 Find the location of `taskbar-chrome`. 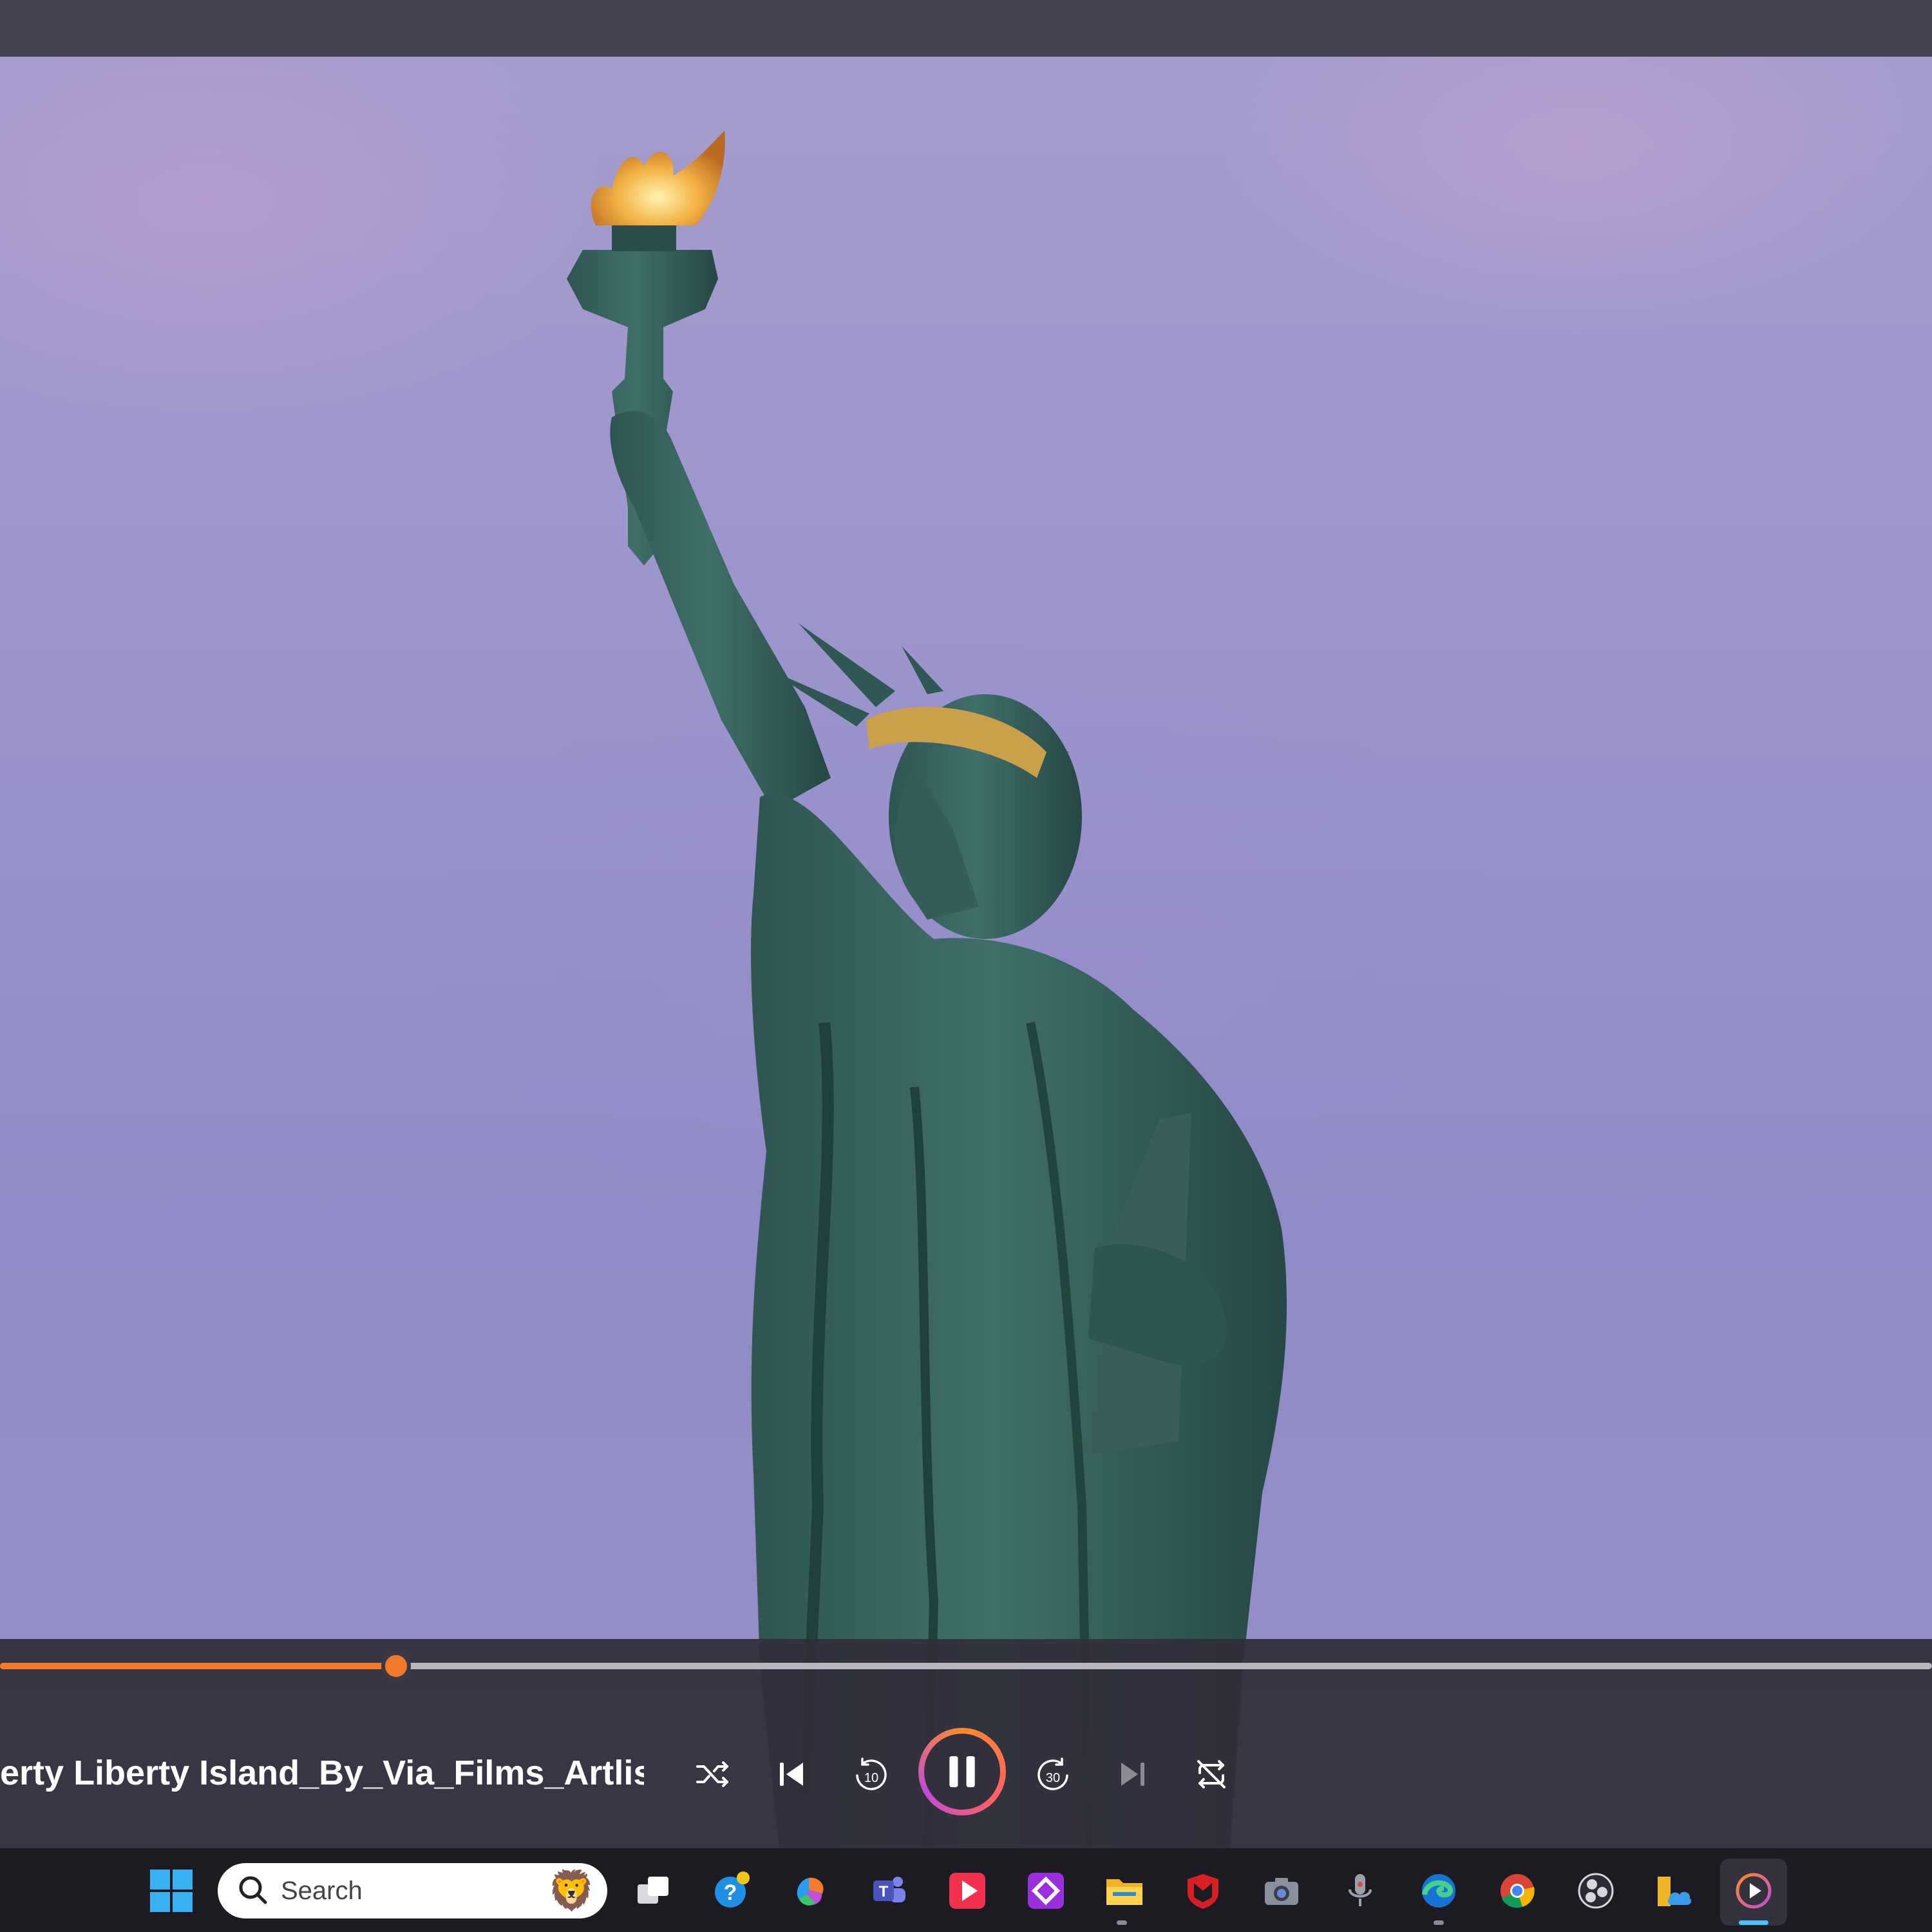

taskbar-chrome is located at coordinates (1517, 1890).